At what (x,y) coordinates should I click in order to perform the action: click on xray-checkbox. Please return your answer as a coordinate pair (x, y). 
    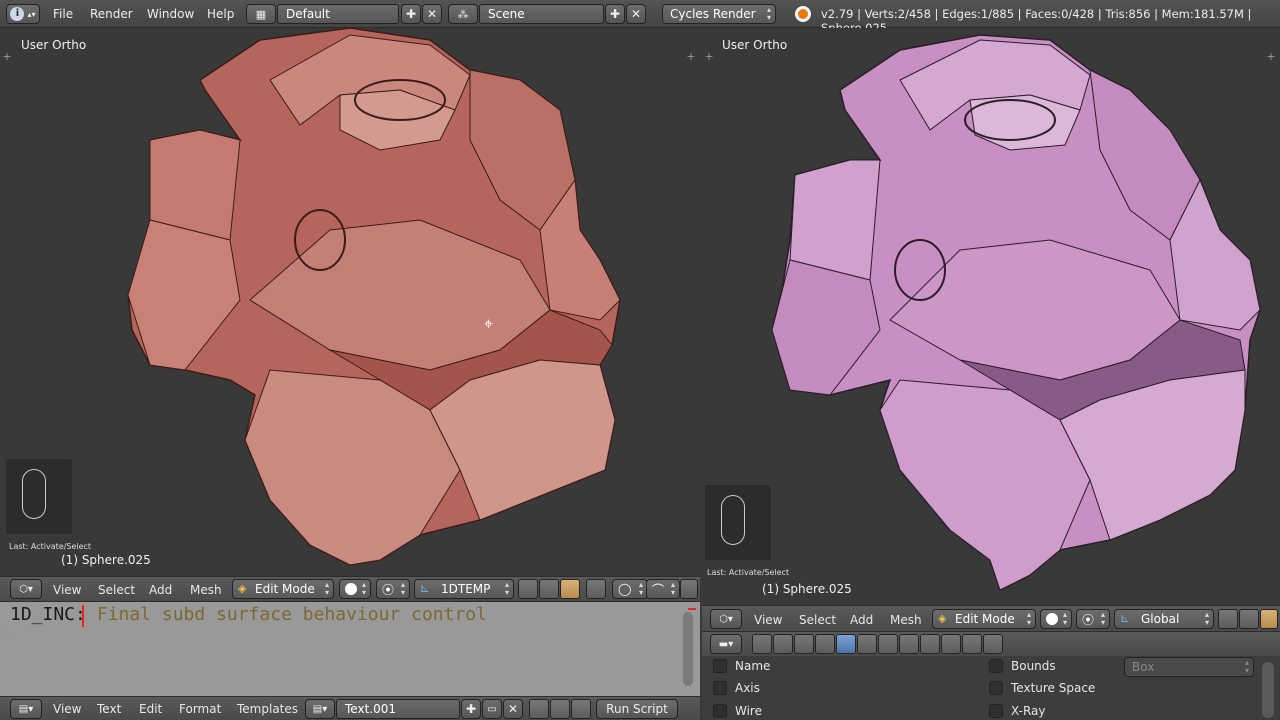
    Looking at the image, I should click on (996, 711).